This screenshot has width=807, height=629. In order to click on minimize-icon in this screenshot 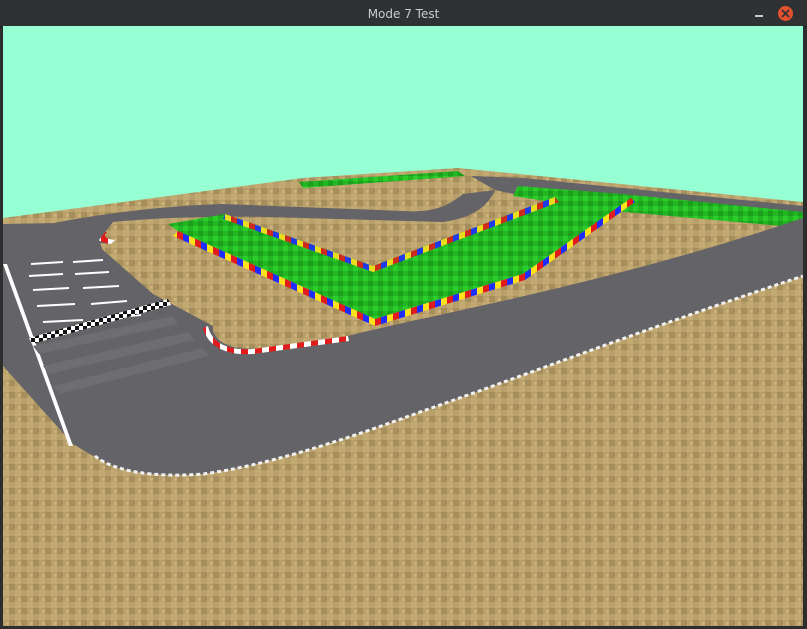, I will do `click(758, 16)`.